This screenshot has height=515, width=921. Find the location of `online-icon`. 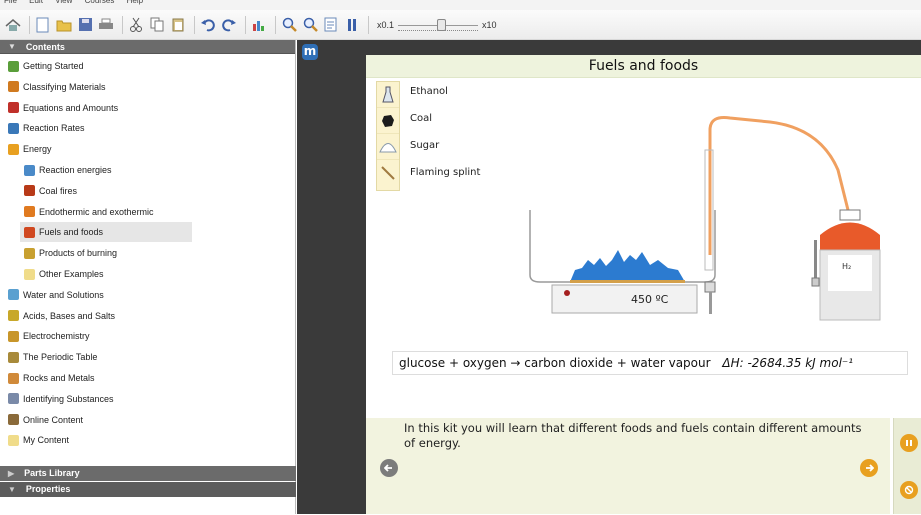

online-icon is located at coordinates (13, 420).